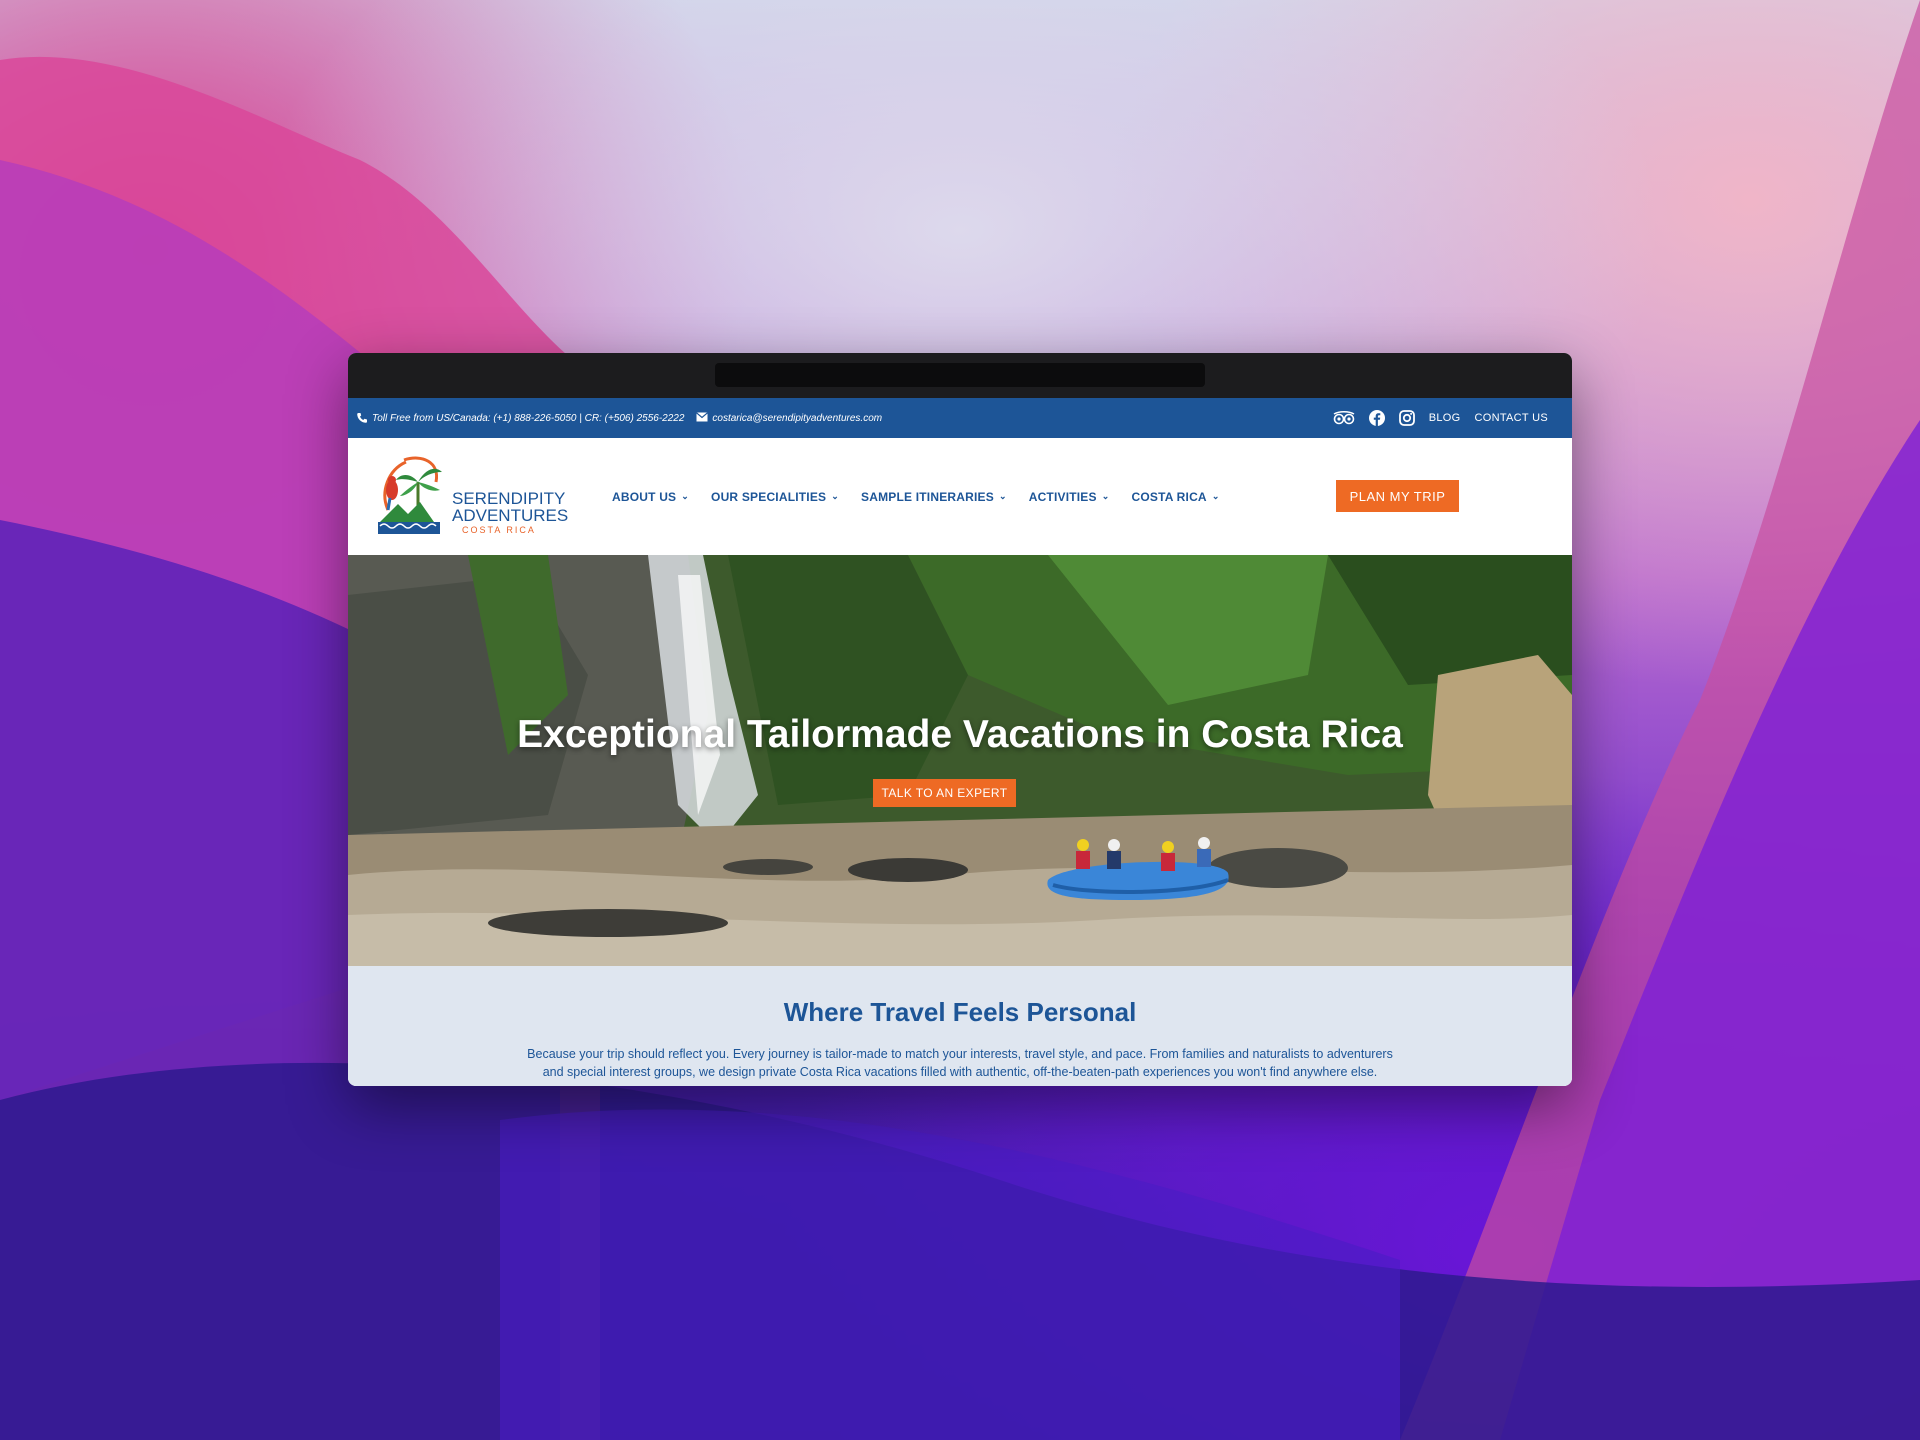  Describe the element at coordinates (960, 1012) in the screenshot. I see `intro-title: Where Travel Feels Personal` at that location.